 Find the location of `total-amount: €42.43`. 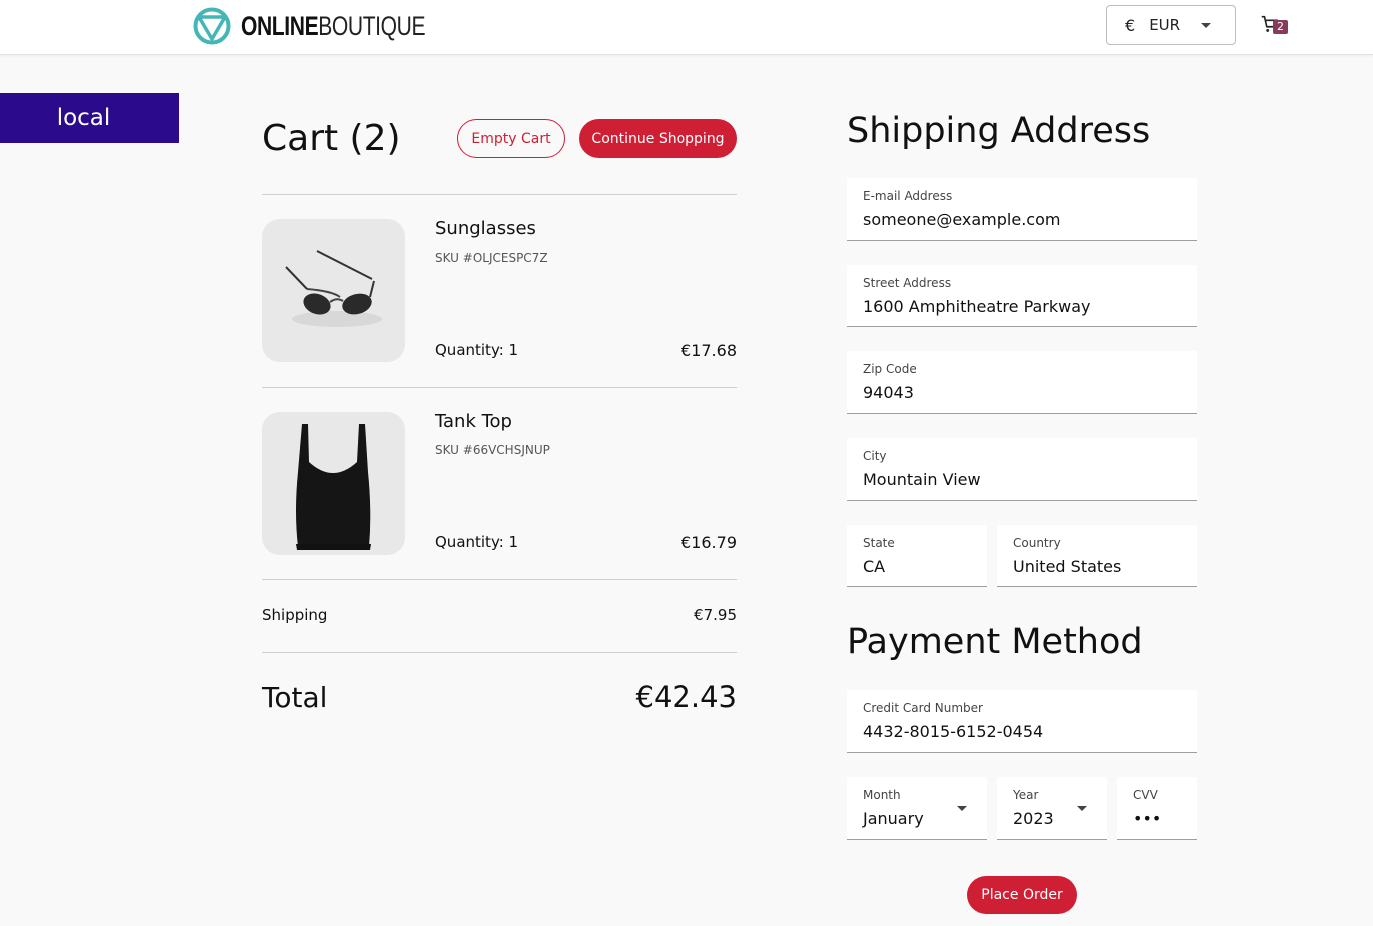

total-amount: €42.43 is located at coordinates (686, 697).